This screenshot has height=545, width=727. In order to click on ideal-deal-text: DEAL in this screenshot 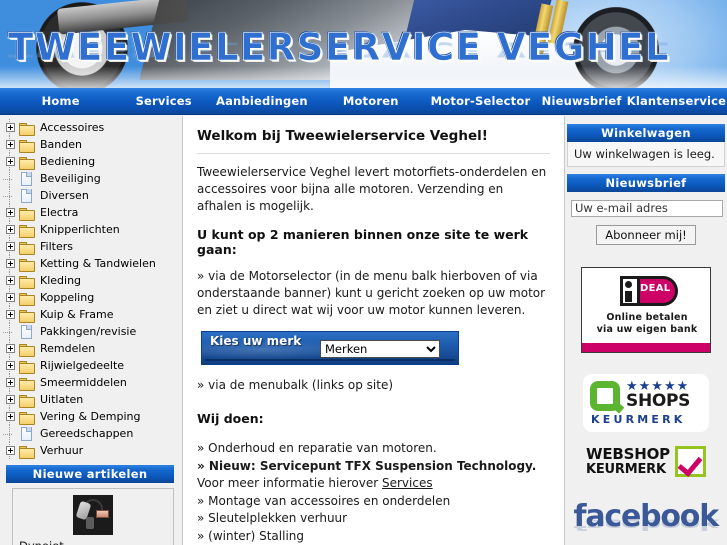, I will do `click(655, 288)`.